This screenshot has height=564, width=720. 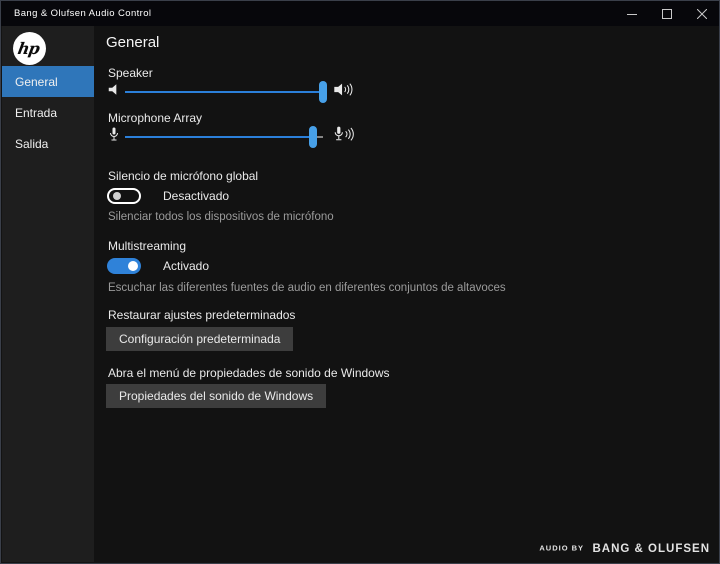 I want to click on hp-logo-text: hp, so click(x=28, y=48).